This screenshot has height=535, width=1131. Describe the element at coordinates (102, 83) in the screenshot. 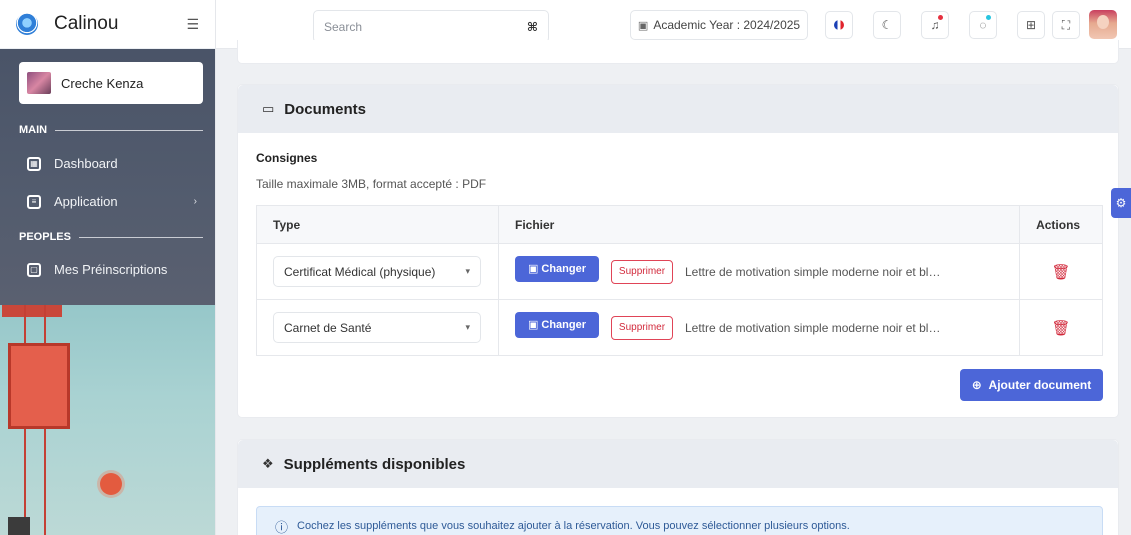

I see `school-name: Creche Kenza` at that location.